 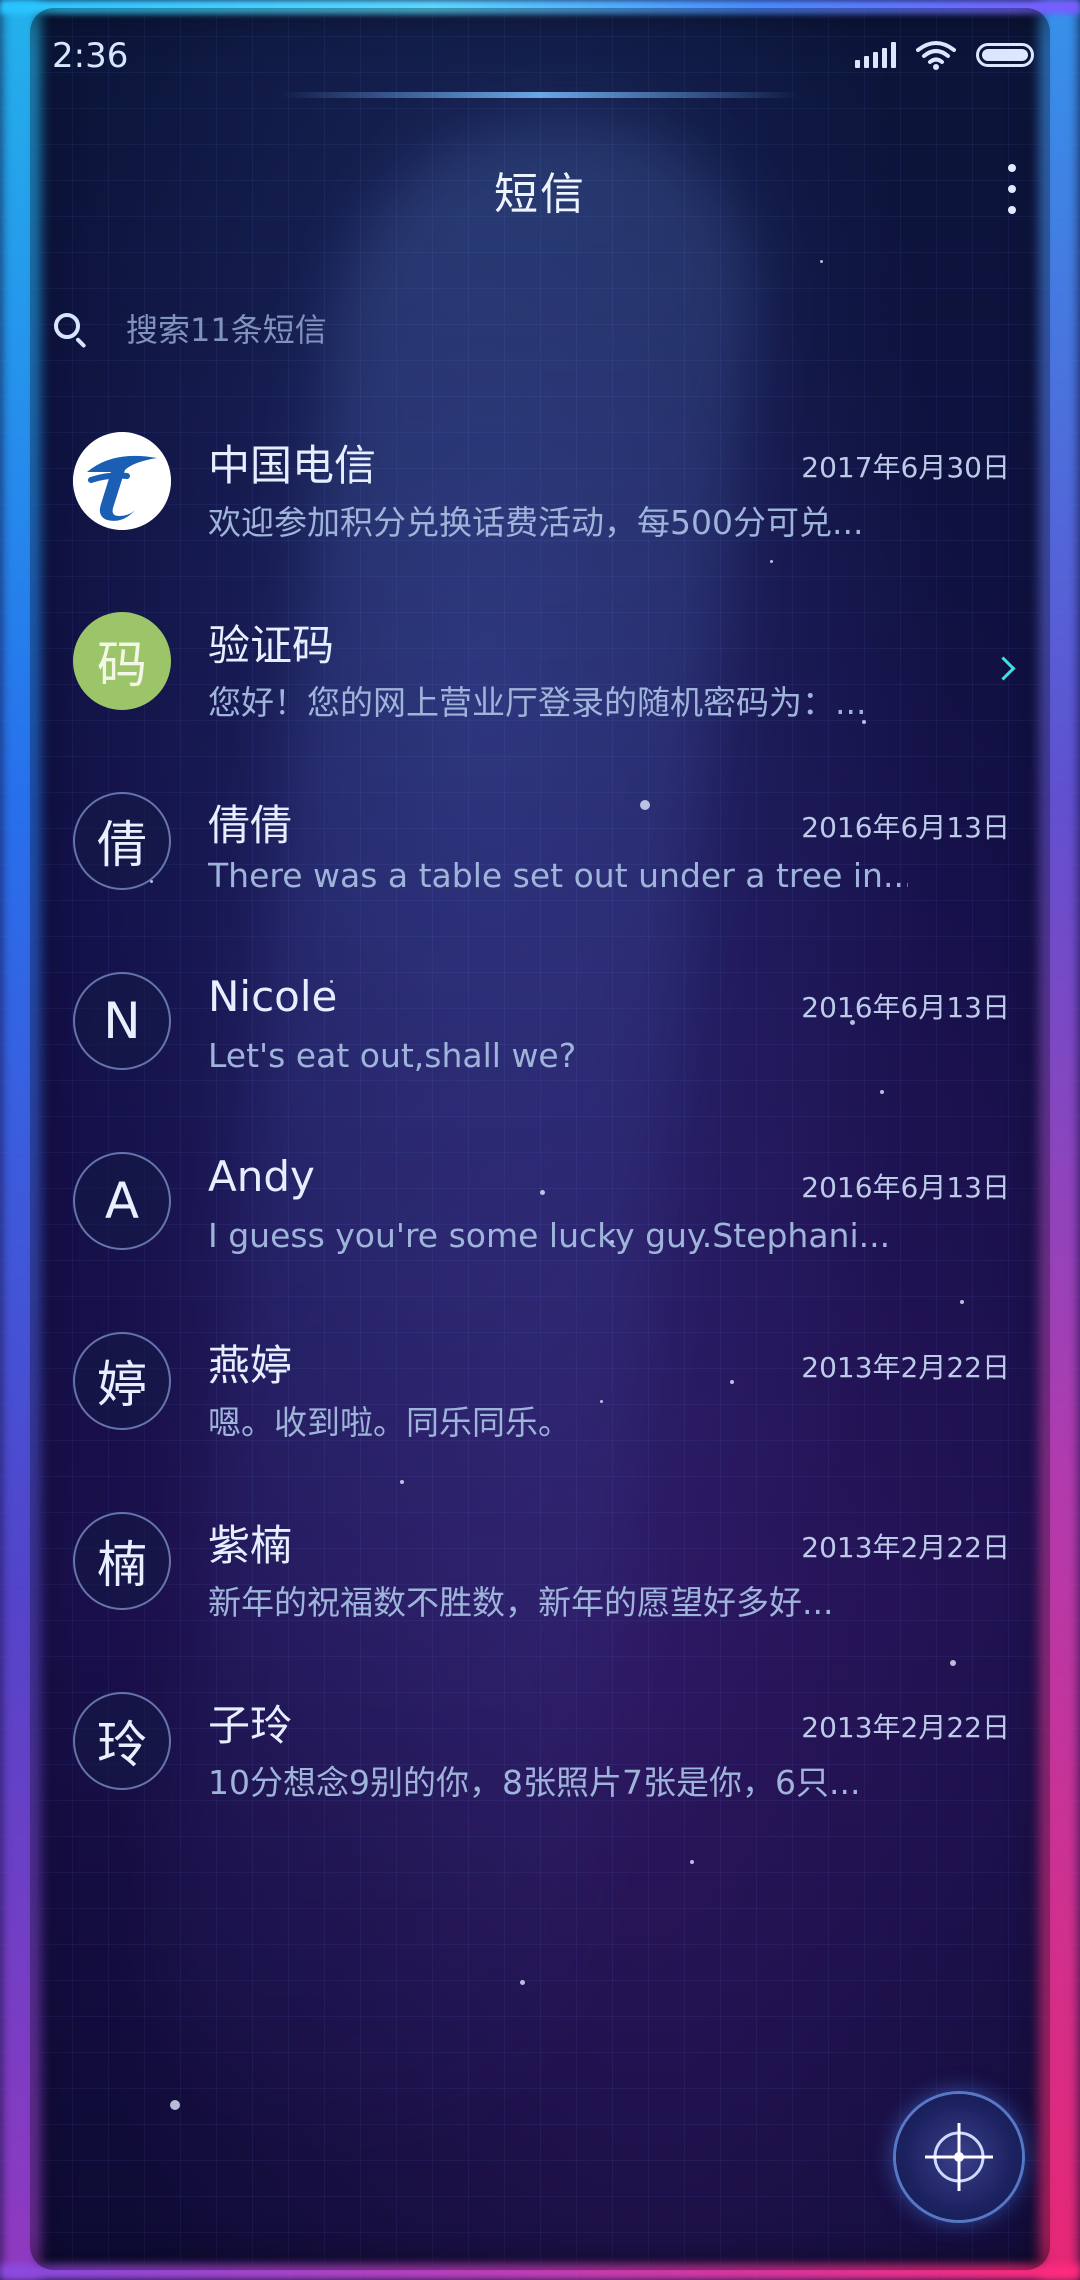 I want to click on battery-icon, so click(x=1005, y=55).